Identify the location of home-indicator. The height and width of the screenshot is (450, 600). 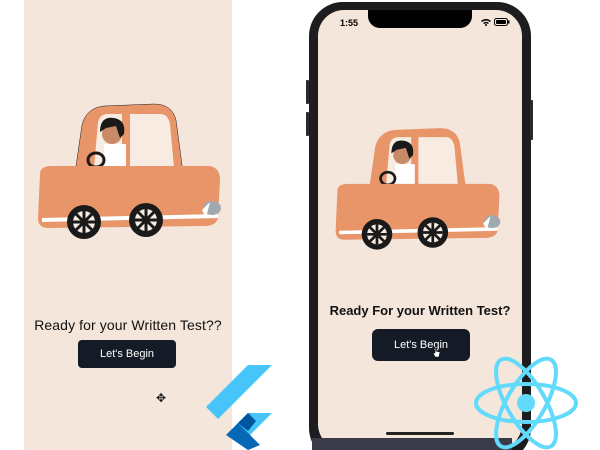
(420, 433).